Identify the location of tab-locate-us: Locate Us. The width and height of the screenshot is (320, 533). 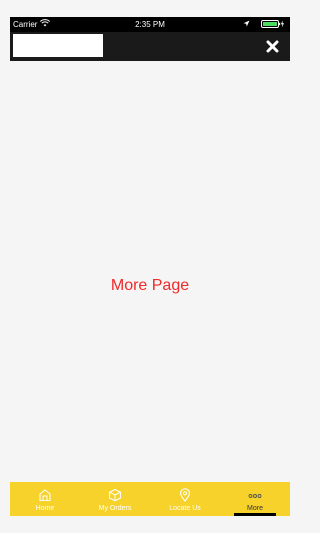
(185, 499).